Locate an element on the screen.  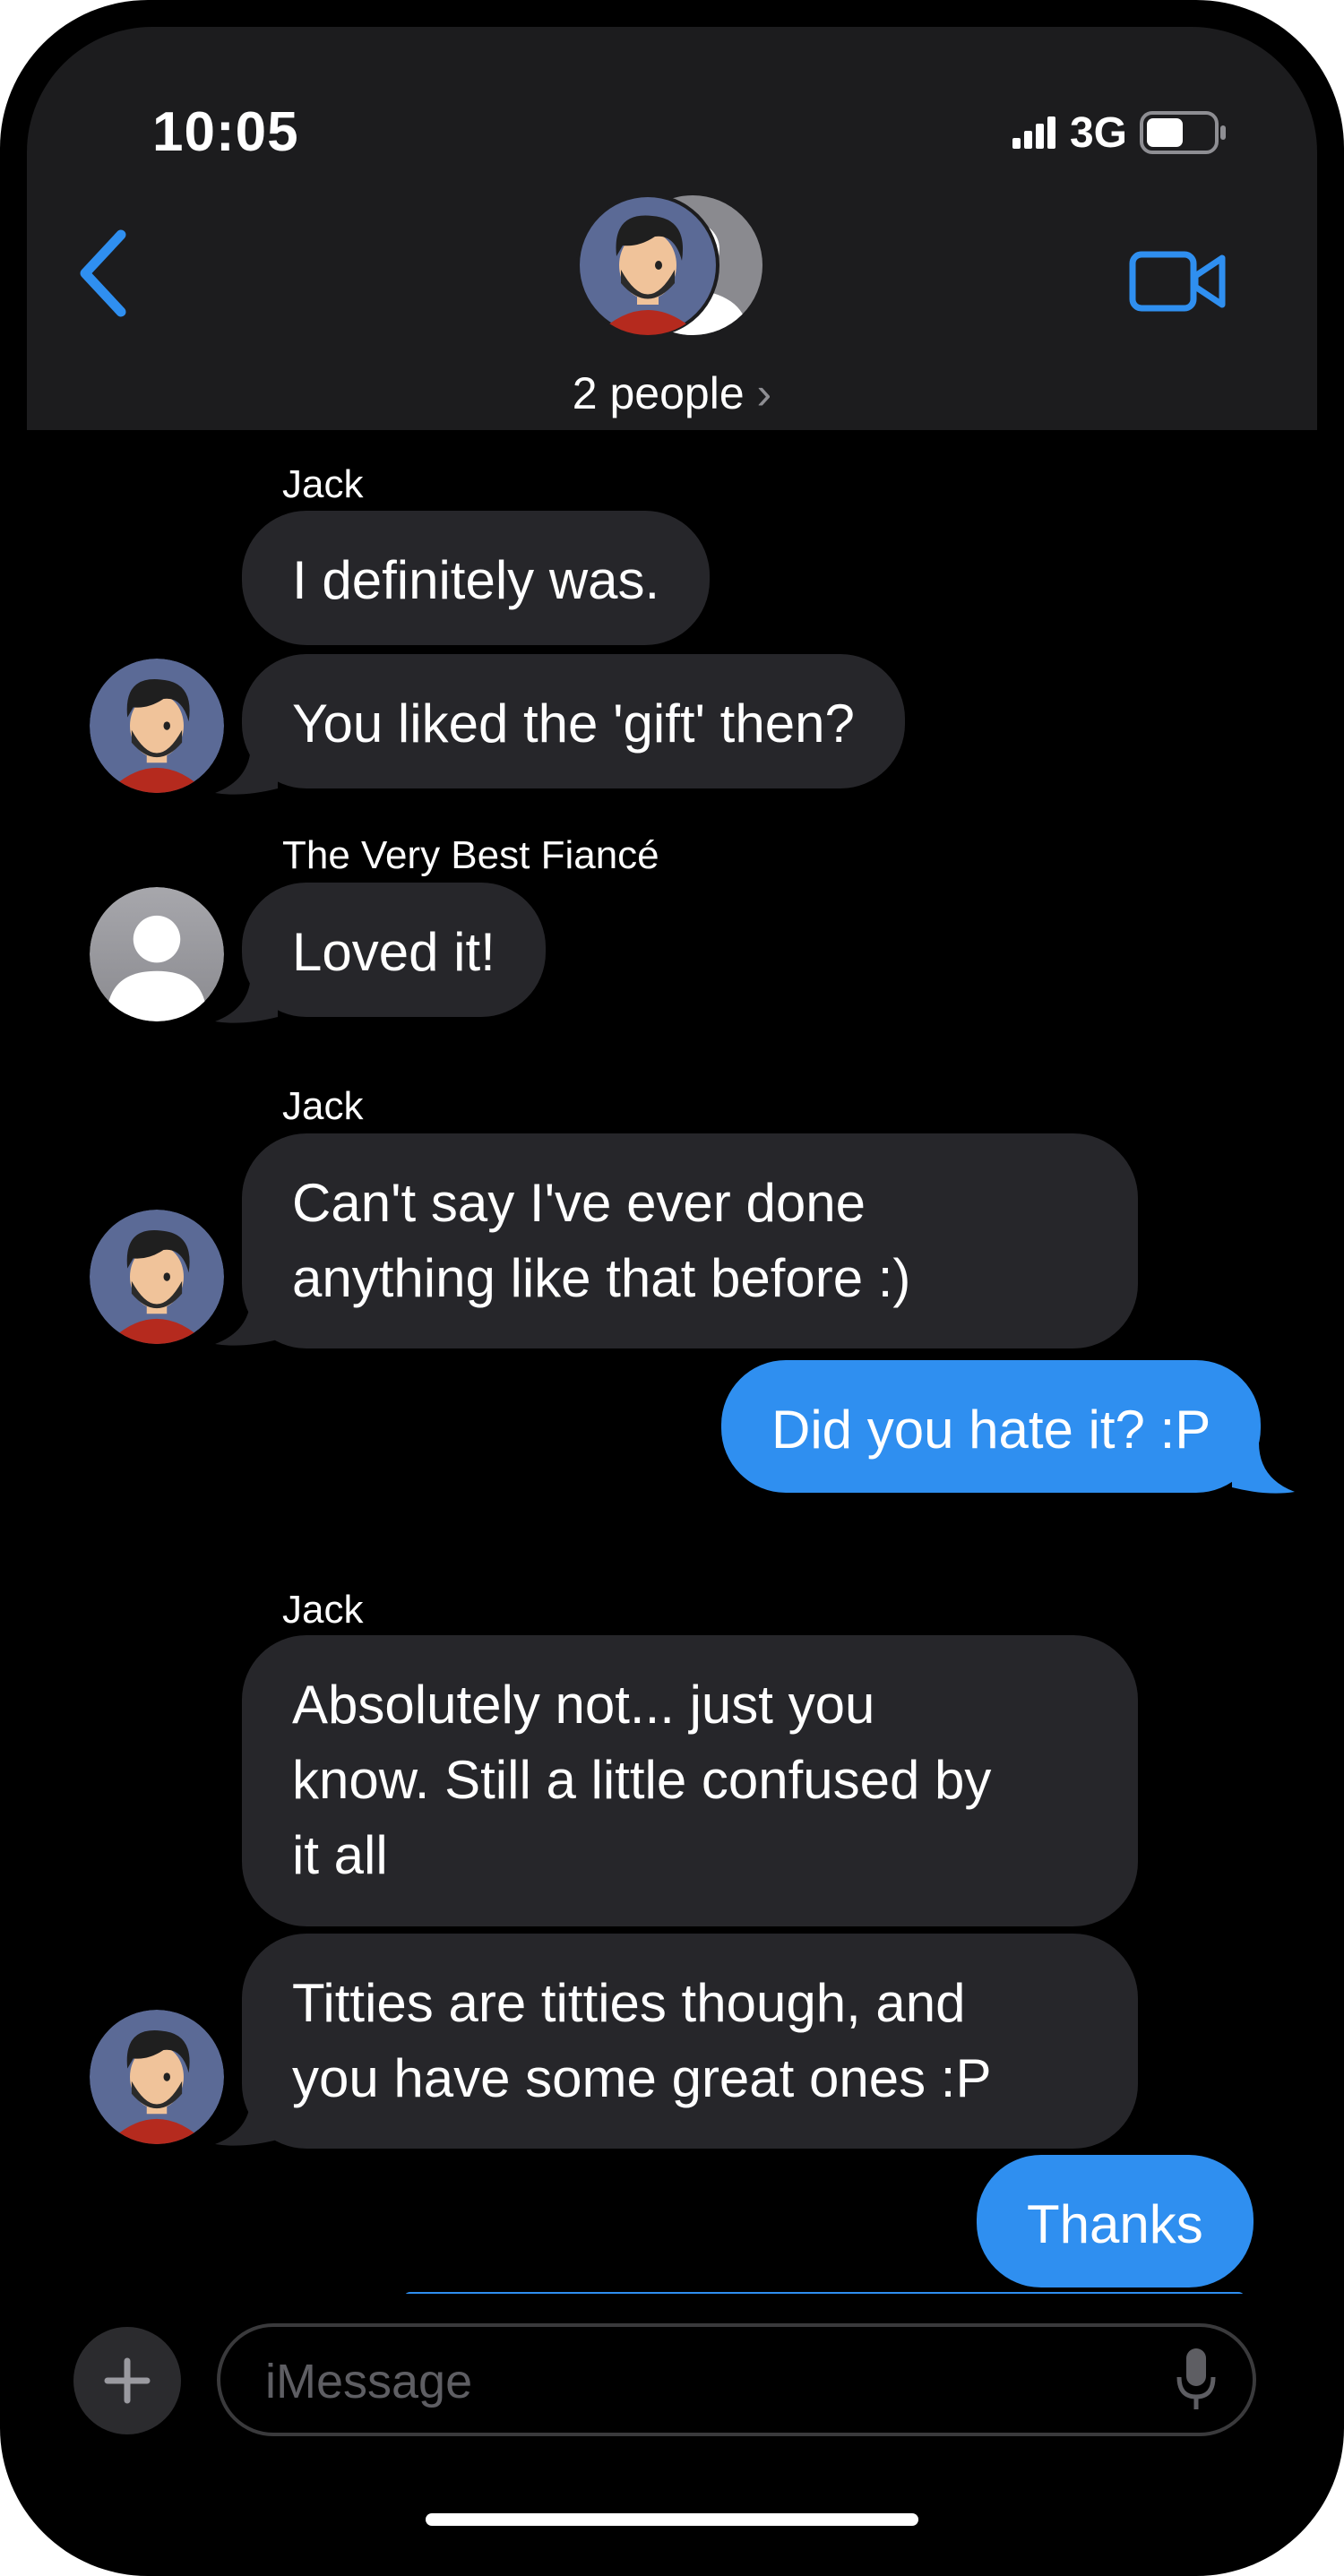
message-text: Thanks is located at coordinates (1115, 2224).